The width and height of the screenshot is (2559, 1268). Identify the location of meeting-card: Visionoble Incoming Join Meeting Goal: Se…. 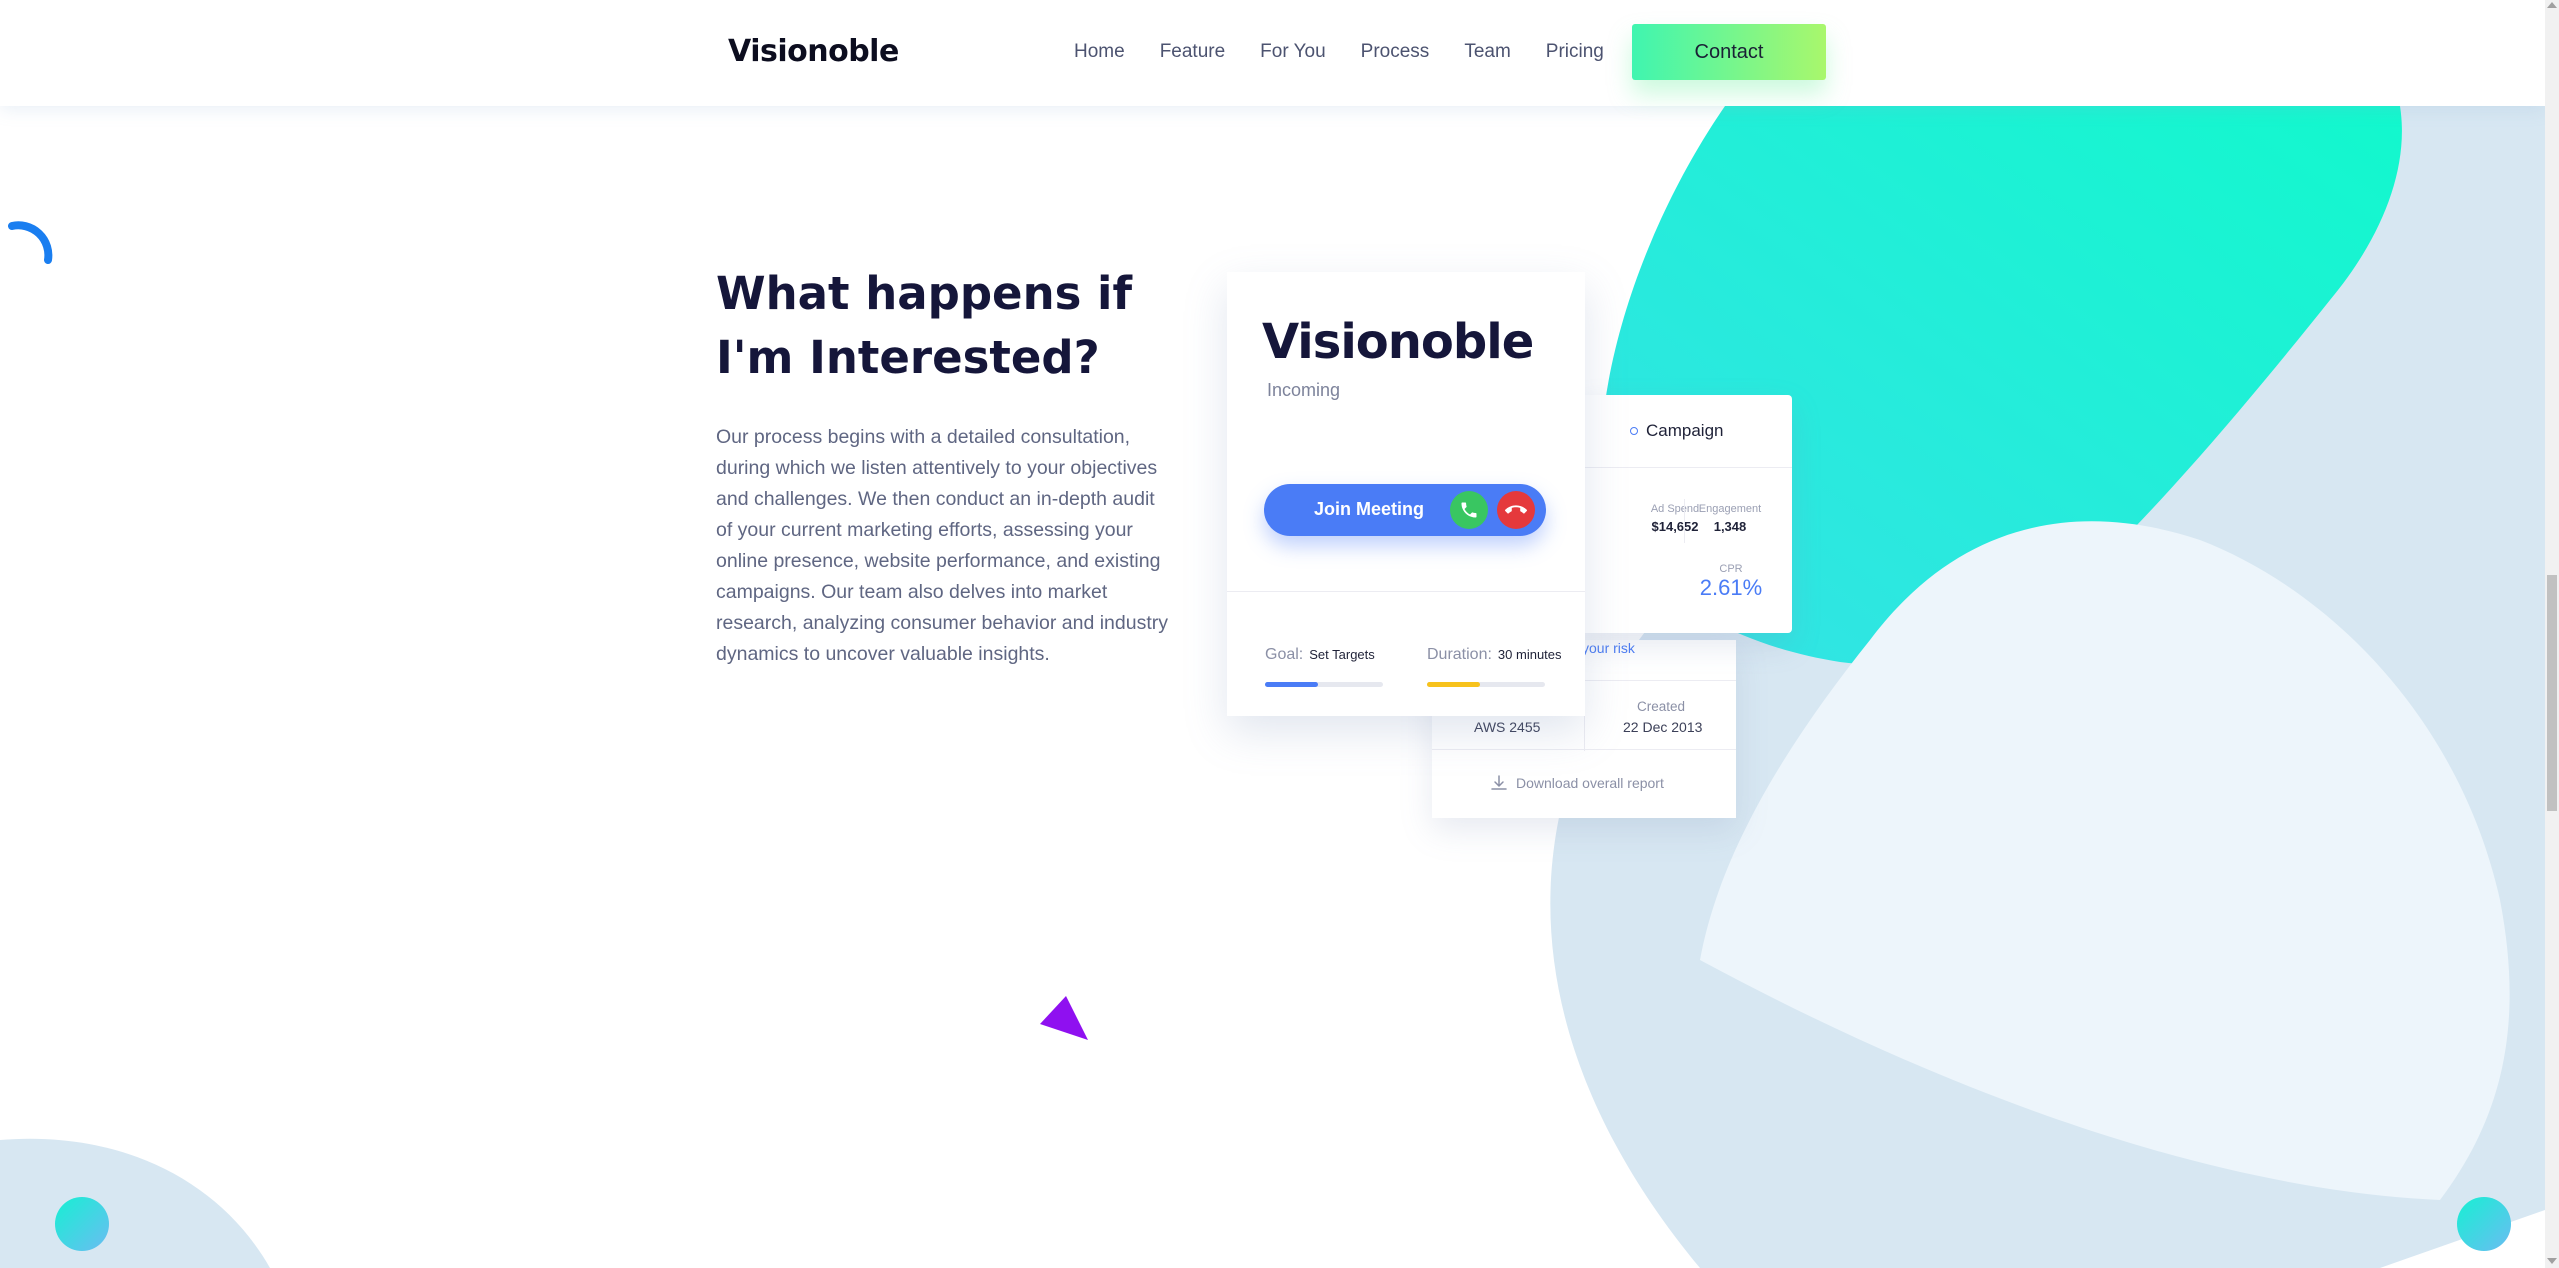
(1406, 494).